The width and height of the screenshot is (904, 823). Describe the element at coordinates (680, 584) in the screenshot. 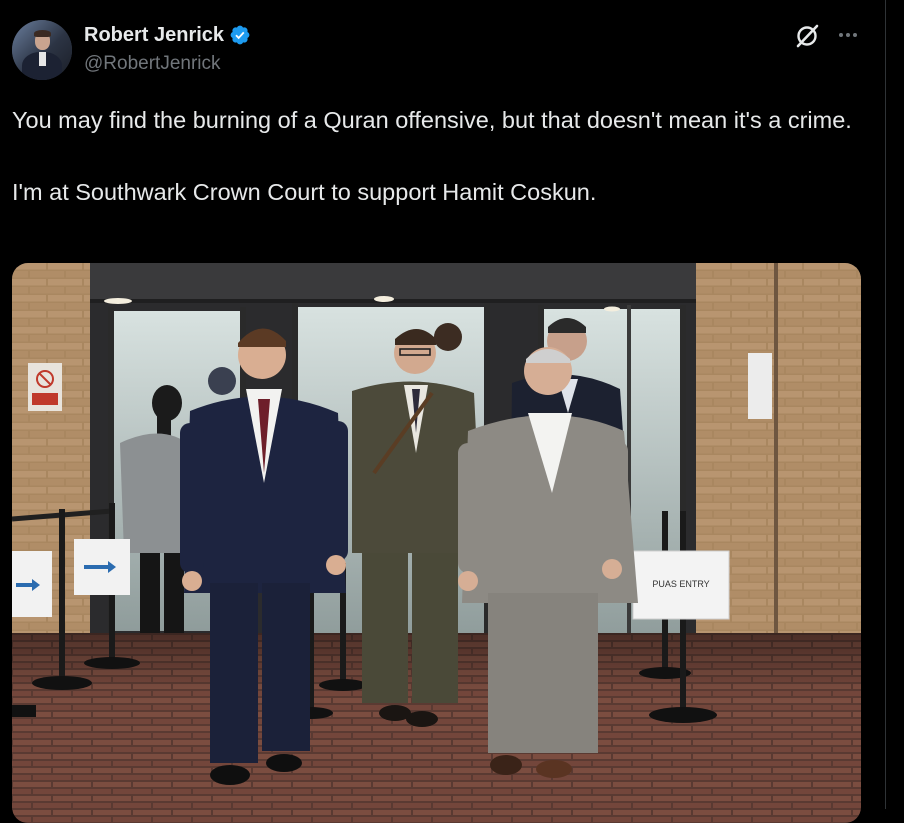

I see `entry-sign-text: PUAS ENTRY` at that location.